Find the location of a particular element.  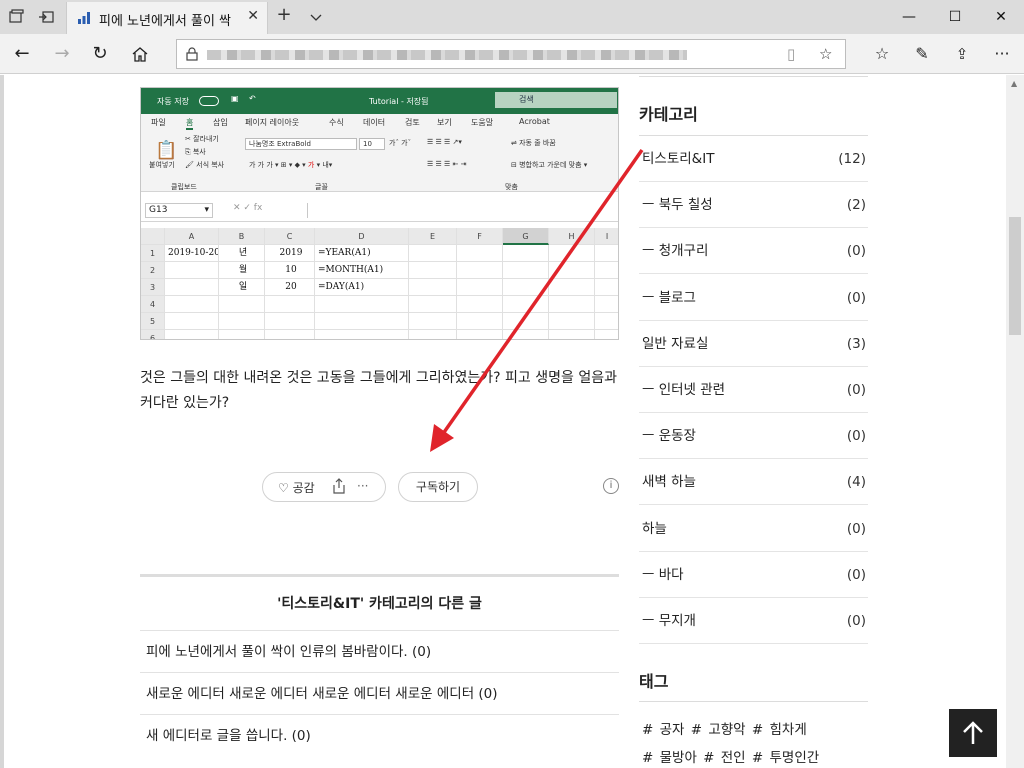

more-options-icon: ··· is located at coordinates (362, 486).